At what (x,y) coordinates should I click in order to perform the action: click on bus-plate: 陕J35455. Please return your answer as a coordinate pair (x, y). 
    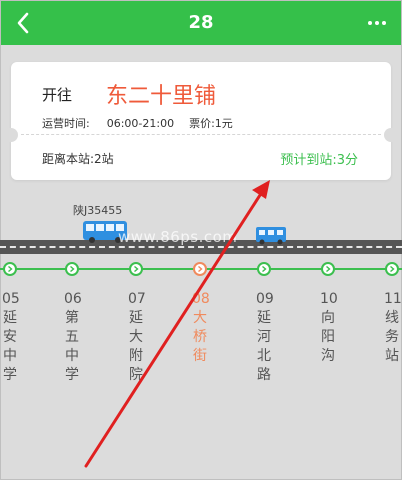
    Looking at the image, I should click on (98, 210).